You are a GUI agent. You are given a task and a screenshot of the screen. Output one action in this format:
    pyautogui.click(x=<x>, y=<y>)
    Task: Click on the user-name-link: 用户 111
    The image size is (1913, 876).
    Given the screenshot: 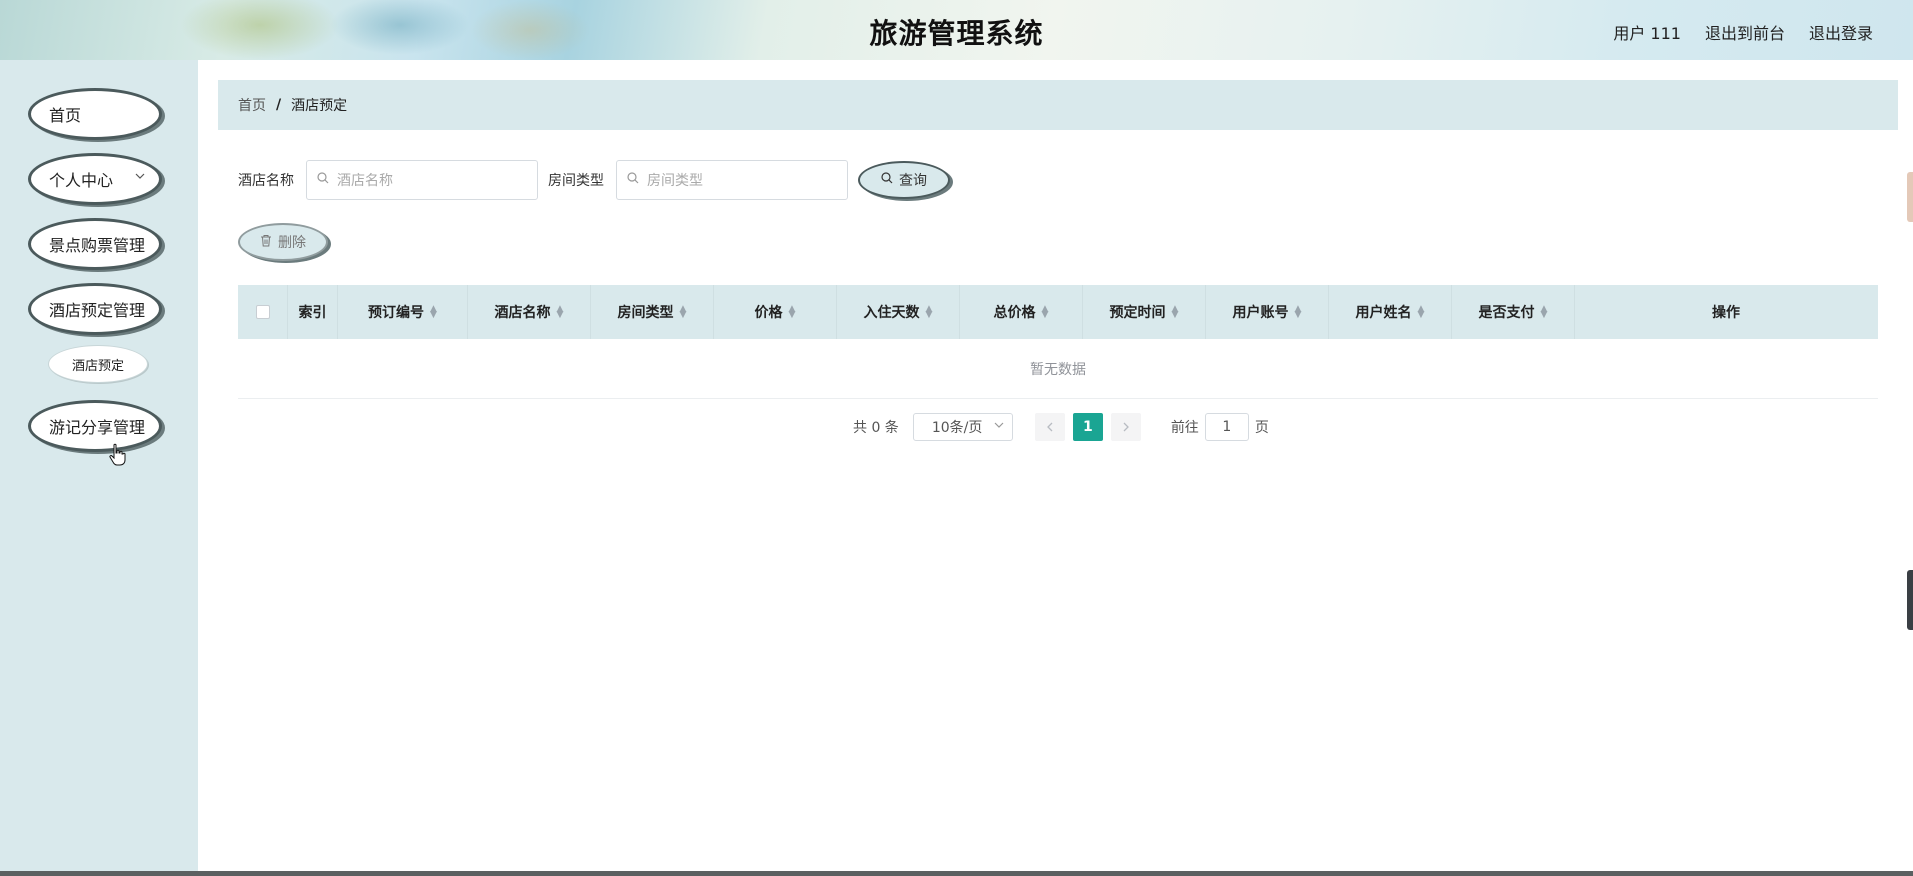 What is the action you would take?
    pyautogui.click(x=1647, y=32)
    